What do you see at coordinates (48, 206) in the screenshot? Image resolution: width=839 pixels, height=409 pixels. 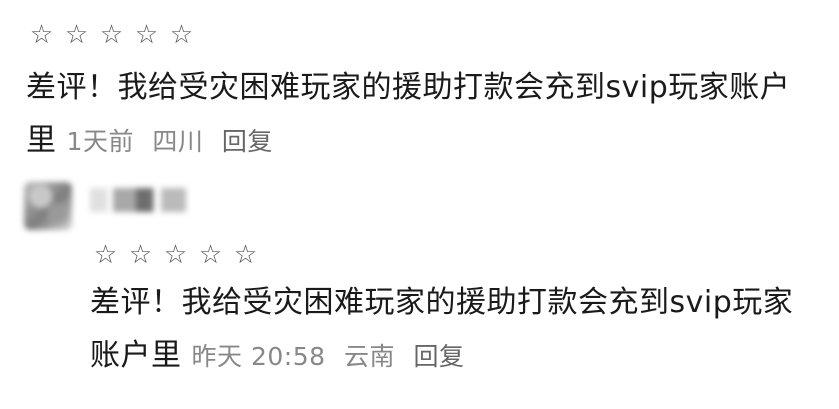 I see `avatar` at bounding box center [48, 206].